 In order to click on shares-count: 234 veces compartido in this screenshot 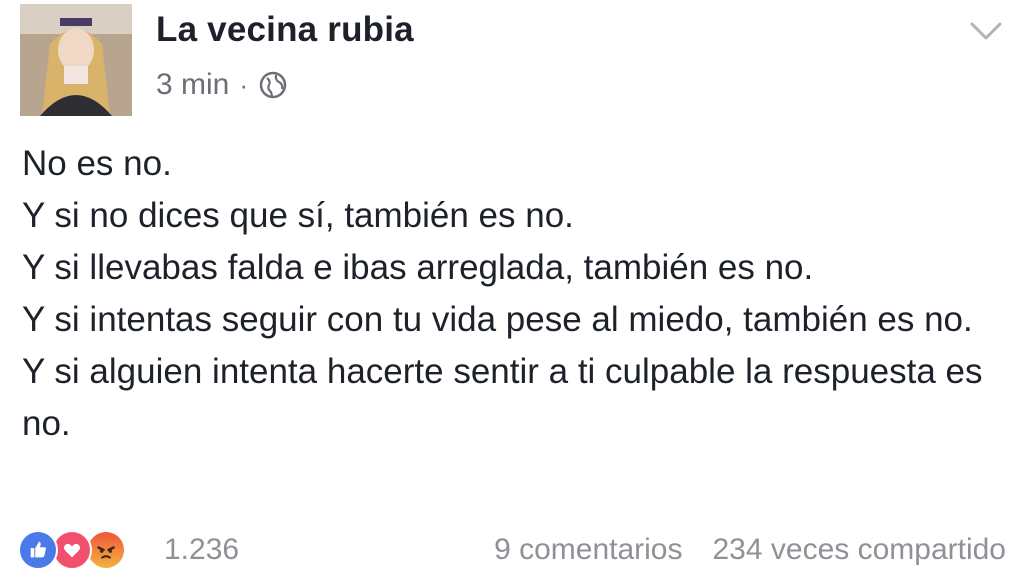, I will do `click(860, 550)`.